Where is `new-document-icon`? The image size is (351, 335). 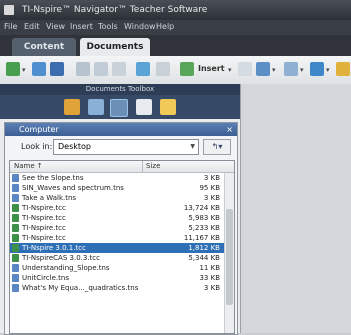
new-document-icon is located at coordinates (13, 69).